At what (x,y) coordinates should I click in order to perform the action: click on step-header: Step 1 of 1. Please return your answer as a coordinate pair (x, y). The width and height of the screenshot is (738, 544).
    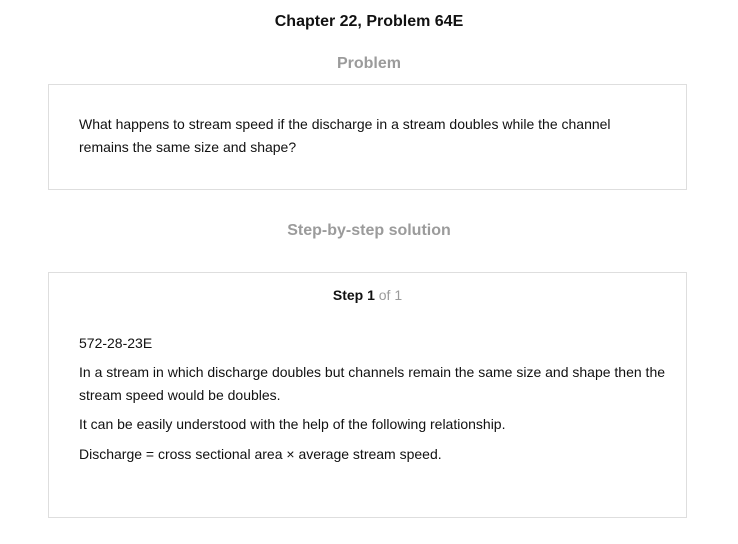
    Looking at the image, I should click on (367, 295).